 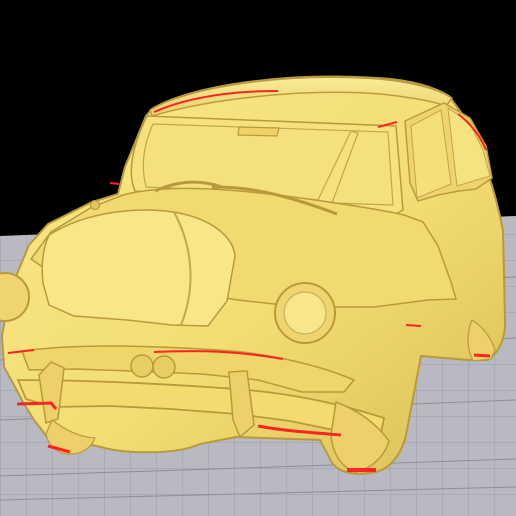 What do you see at coordinates (138, 268) in the screenshot?
I see `car-hood` at bounding box center [138, 268].